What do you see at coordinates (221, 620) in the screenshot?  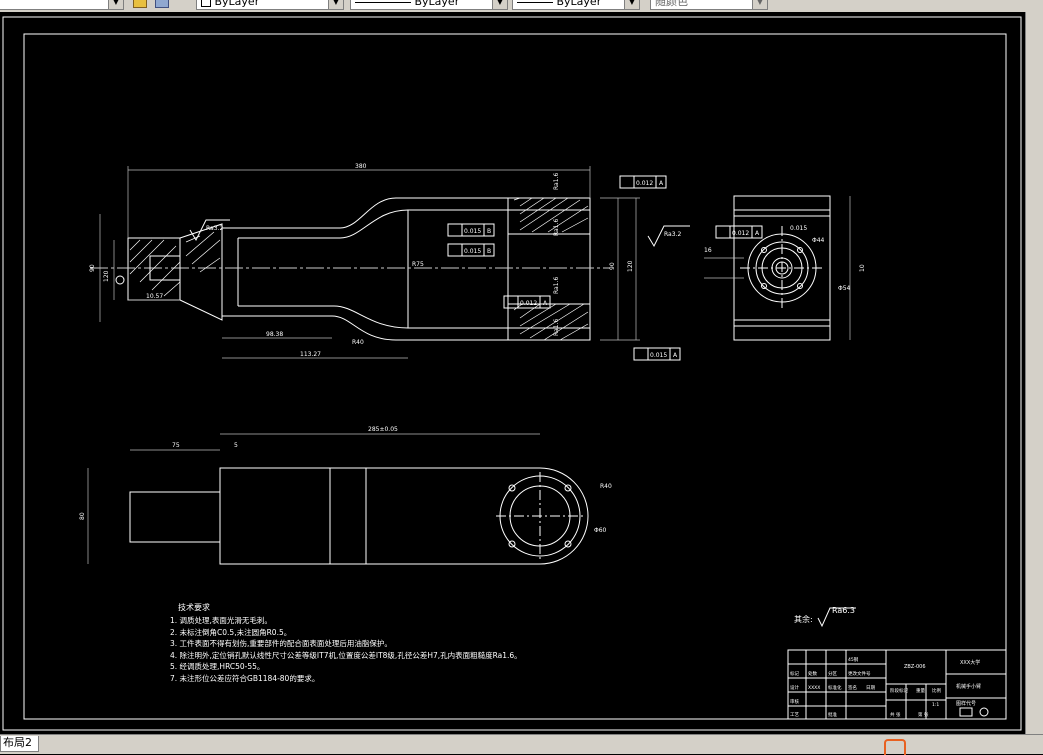 I see `requirement-item: 1. 调质处理,表面光滑无毛刺。` at bounding box center [221, 620].